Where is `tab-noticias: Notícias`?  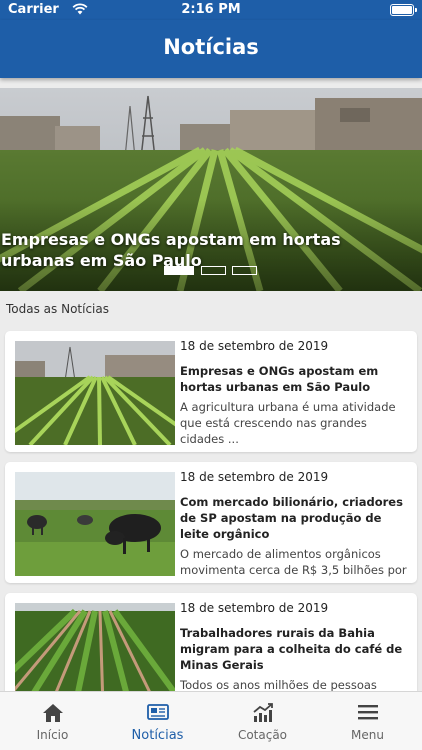 tab-noticias: Notícias is located at coordinates (157, 721).